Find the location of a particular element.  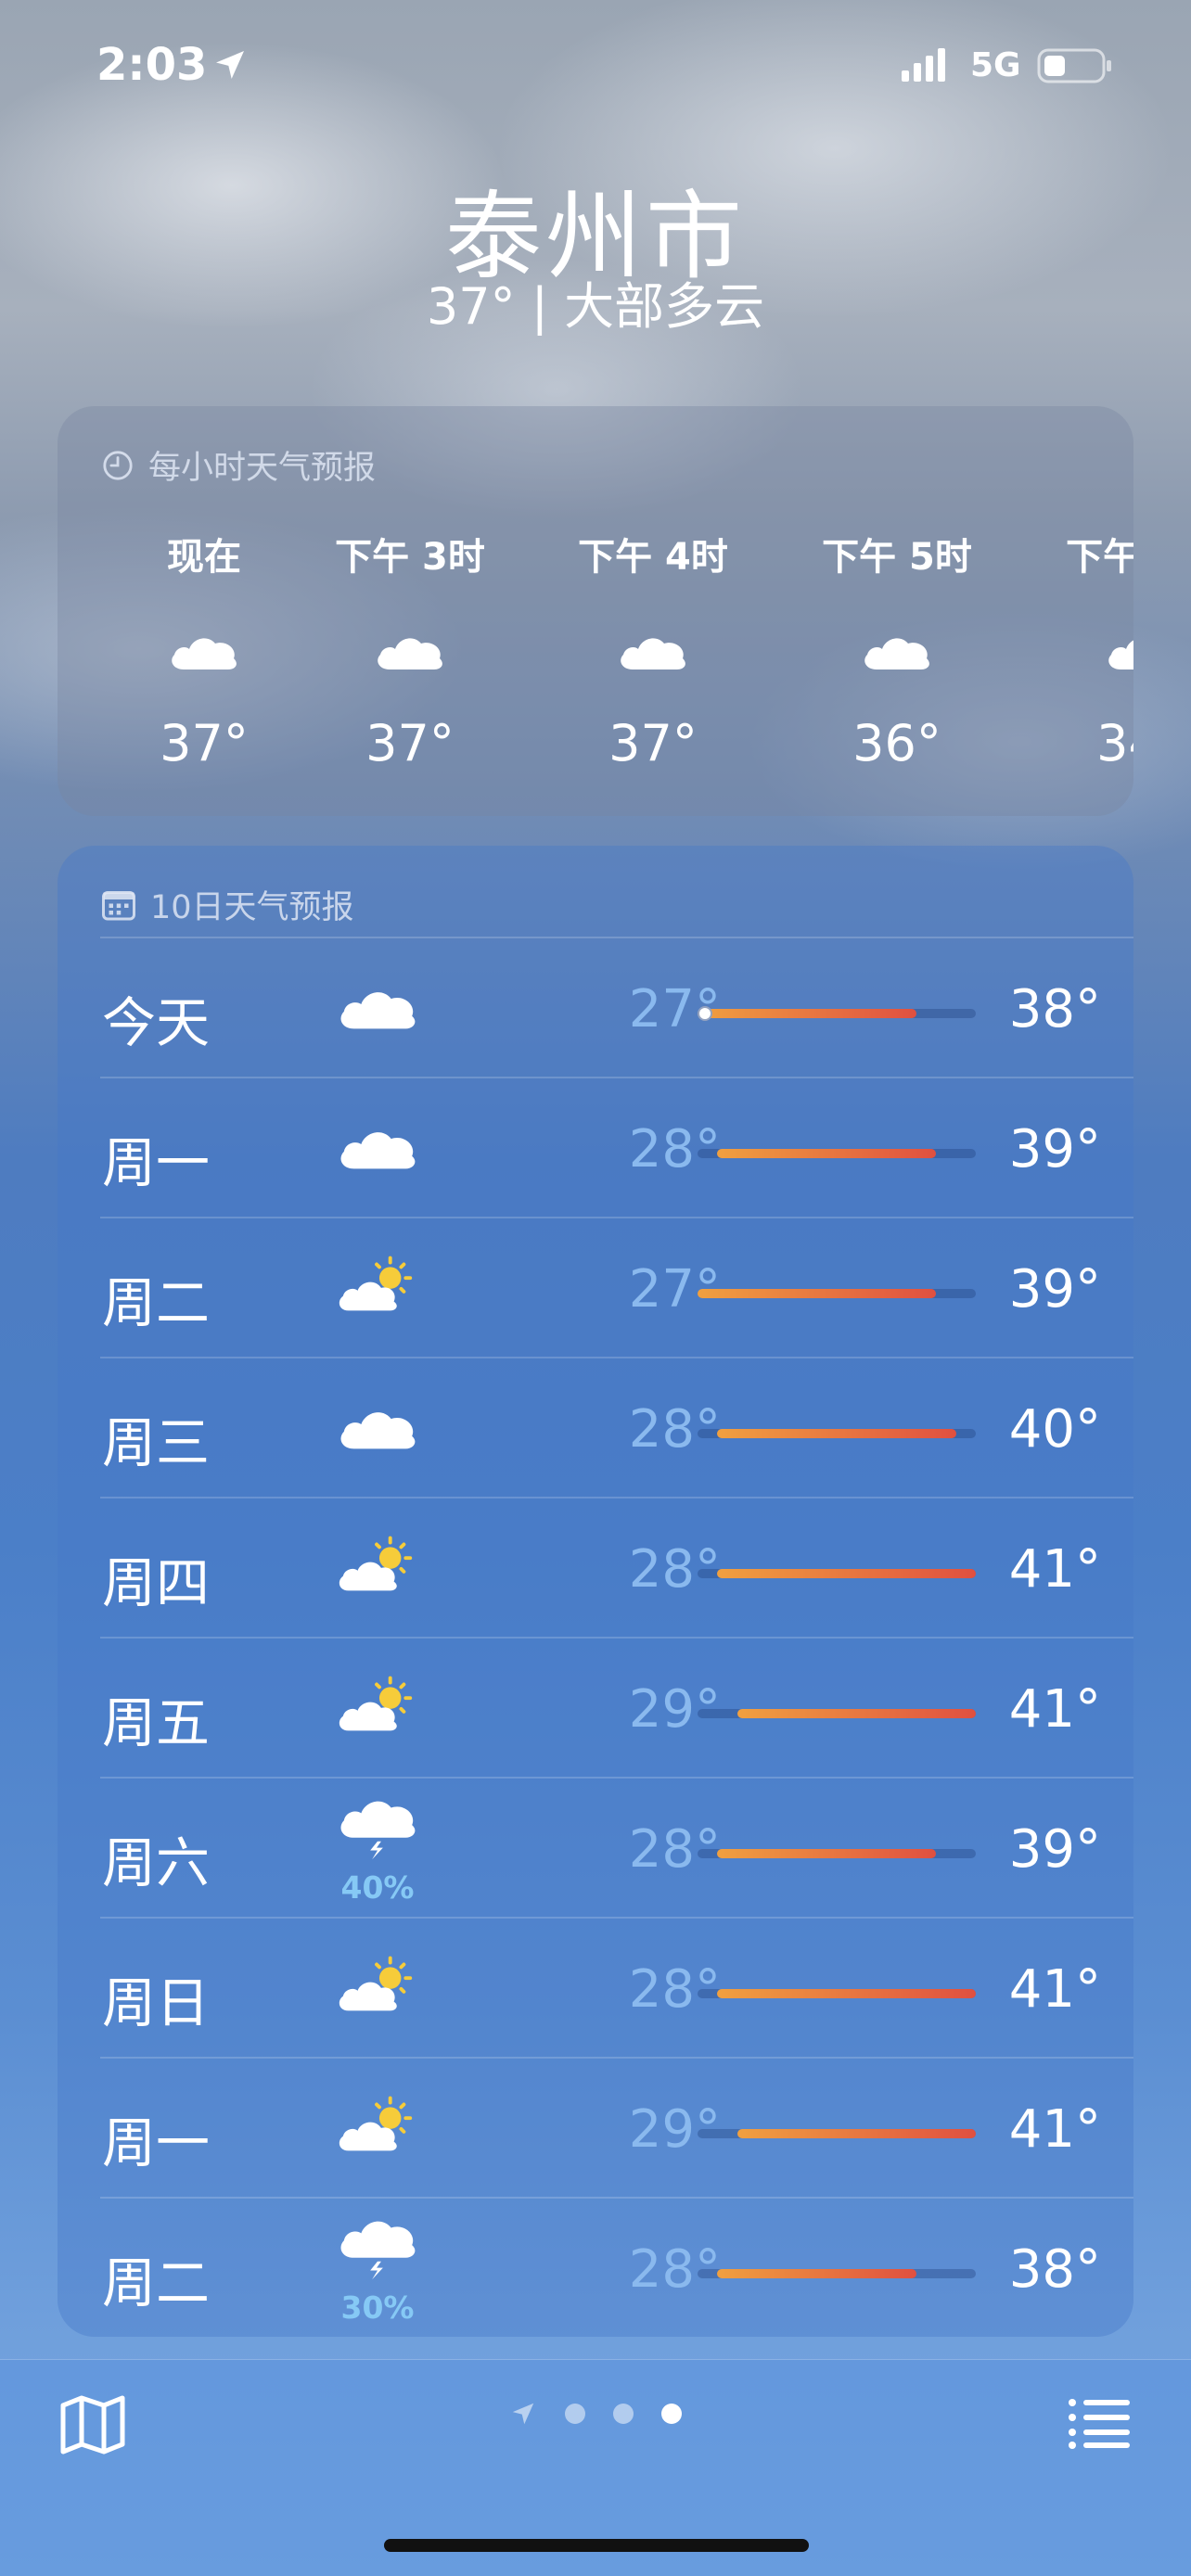

hour-item: 下午 3时 37° is located at coordinates (410, 649).